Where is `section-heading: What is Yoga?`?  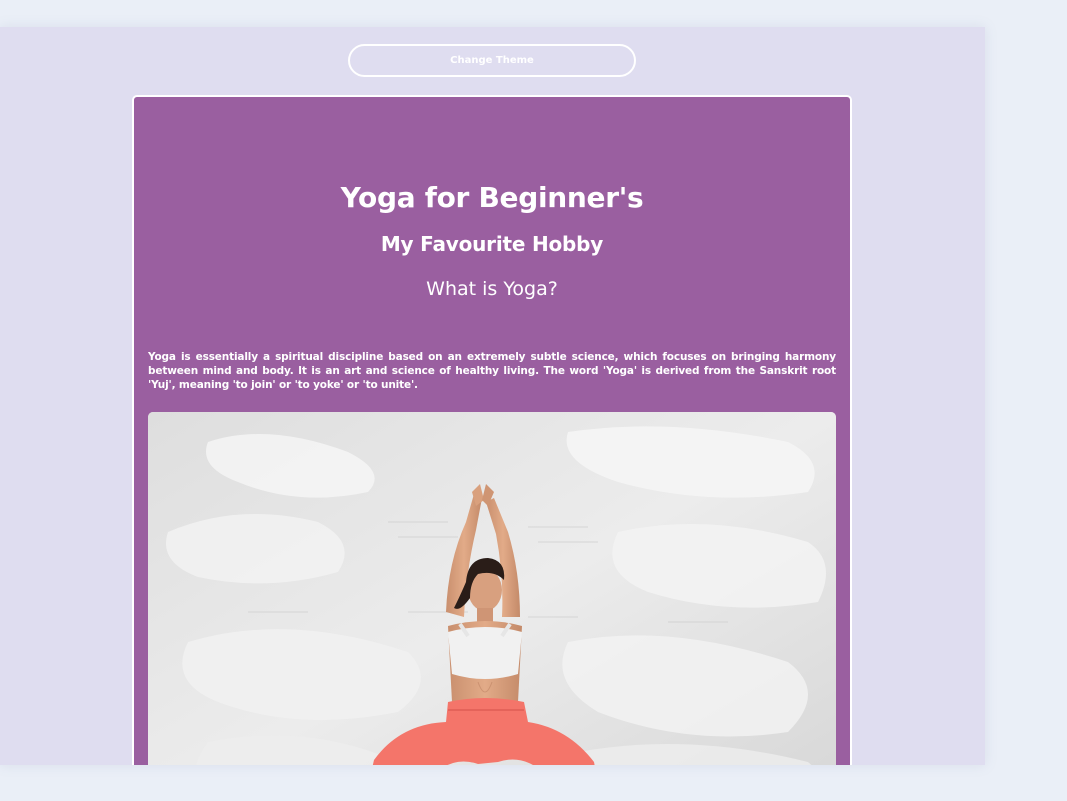 section-heading: What is Yoga? is located at coordinates (492, 289).